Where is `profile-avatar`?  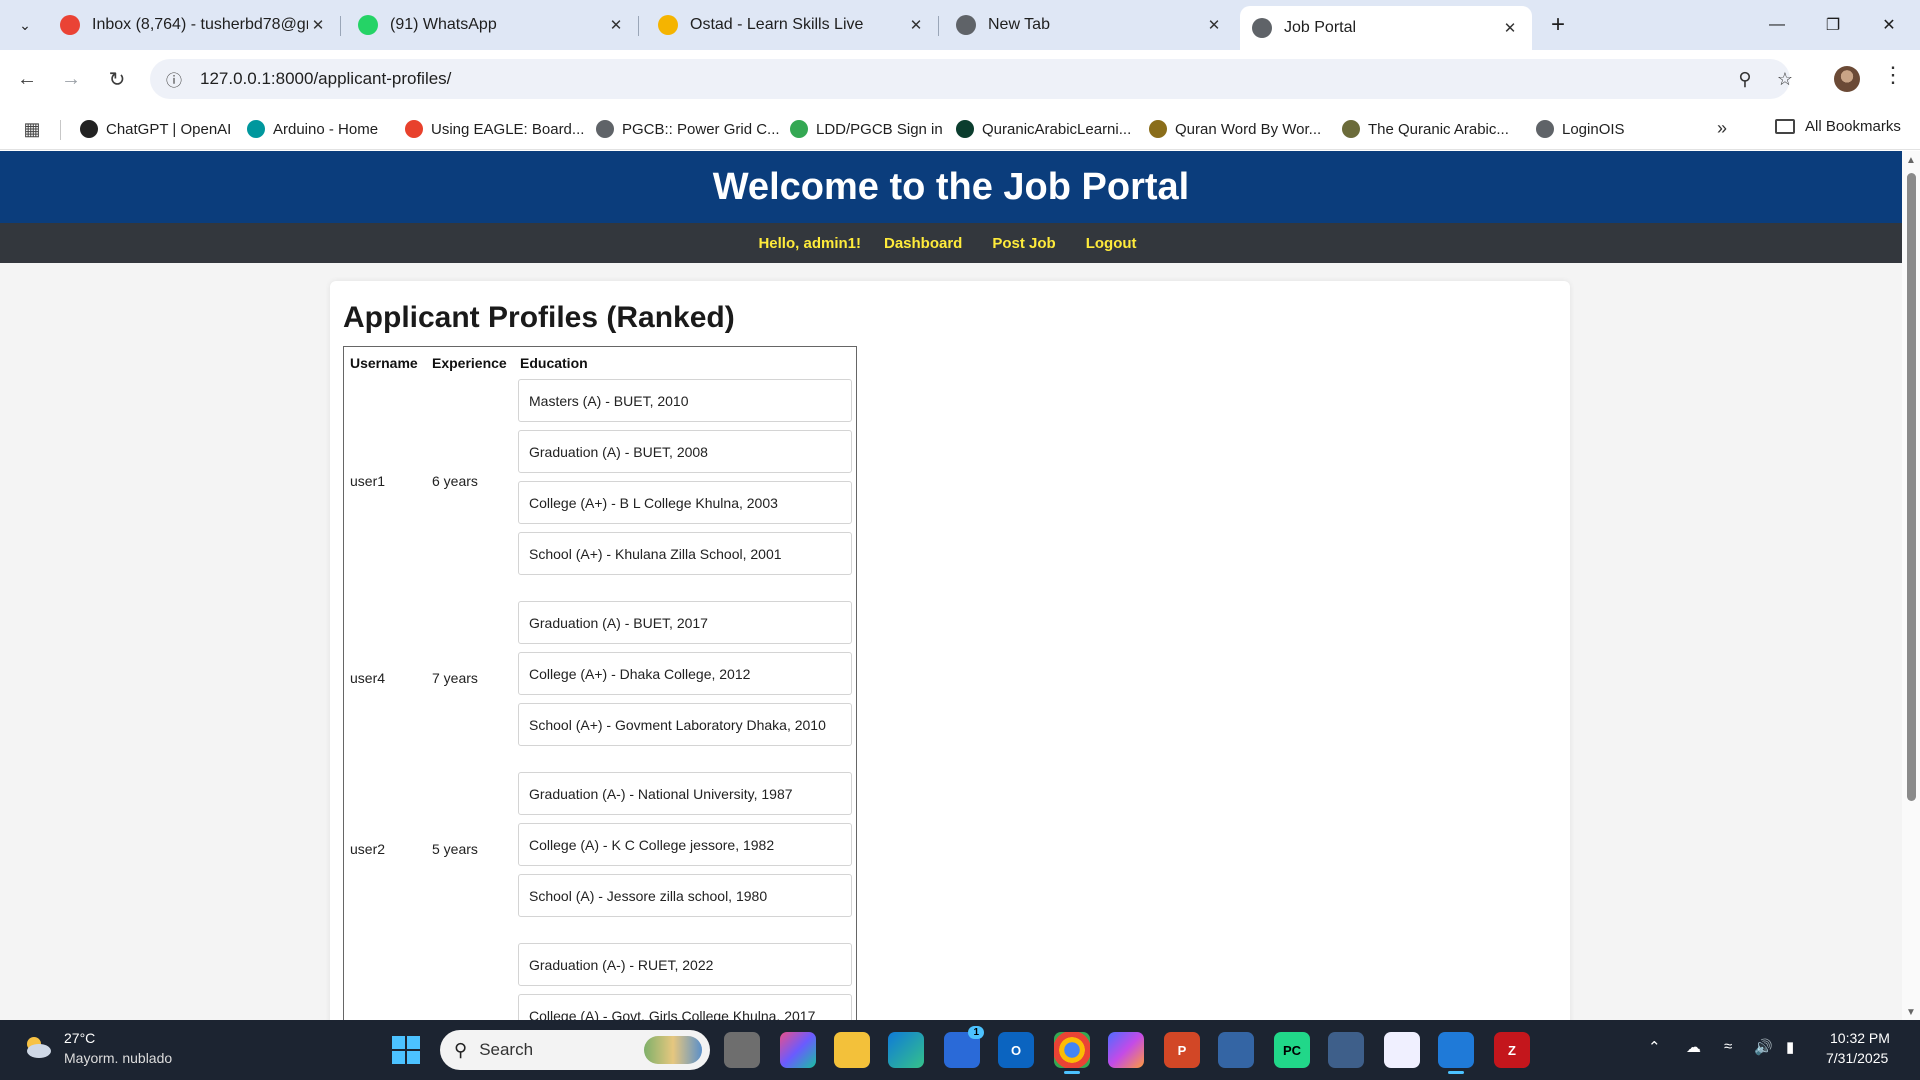
profile-avatar is located at coordinates (1847, 79).